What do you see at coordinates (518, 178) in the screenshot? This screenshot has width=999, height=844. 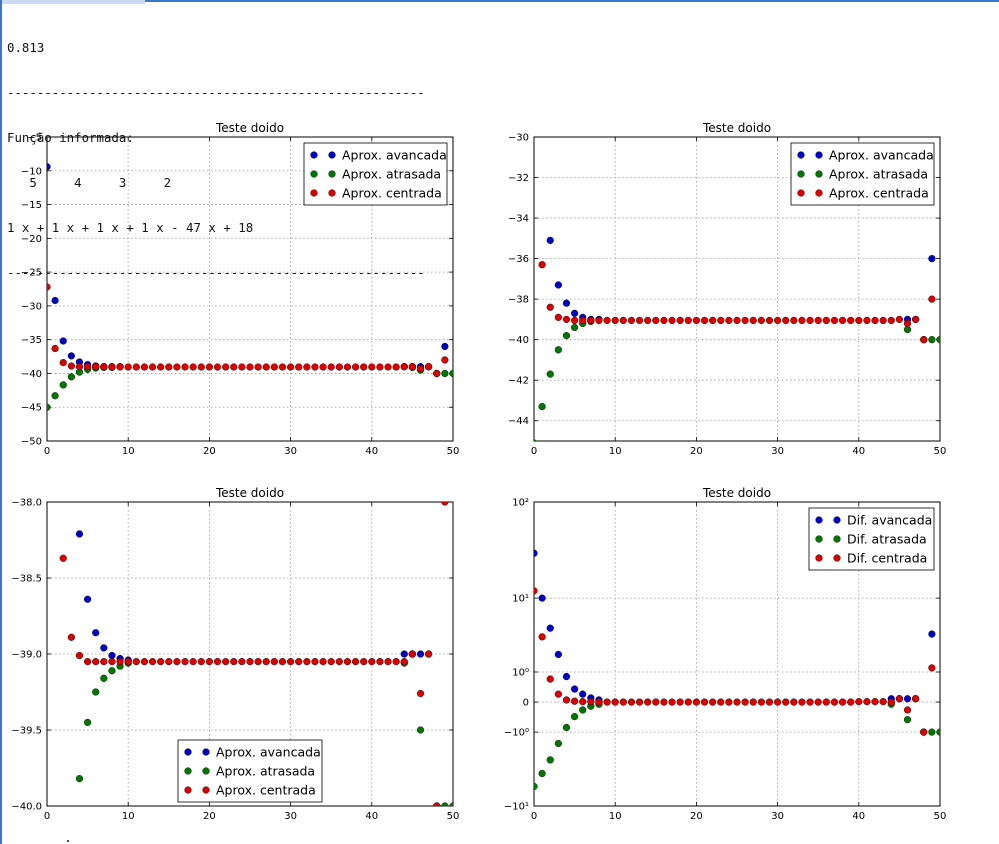 I see `y-tick-label: −32` at bounding box center [518, 178].